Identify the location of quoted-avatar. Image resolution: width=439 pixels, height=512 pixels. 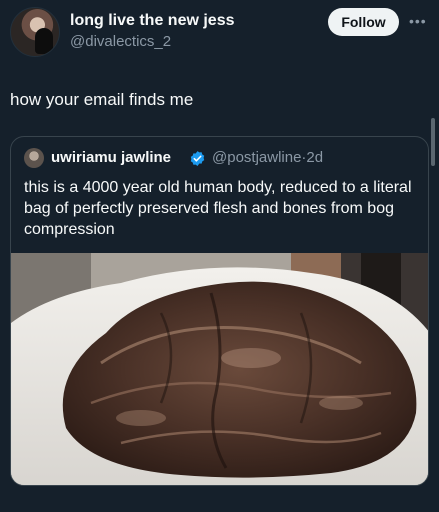
(34, 158).